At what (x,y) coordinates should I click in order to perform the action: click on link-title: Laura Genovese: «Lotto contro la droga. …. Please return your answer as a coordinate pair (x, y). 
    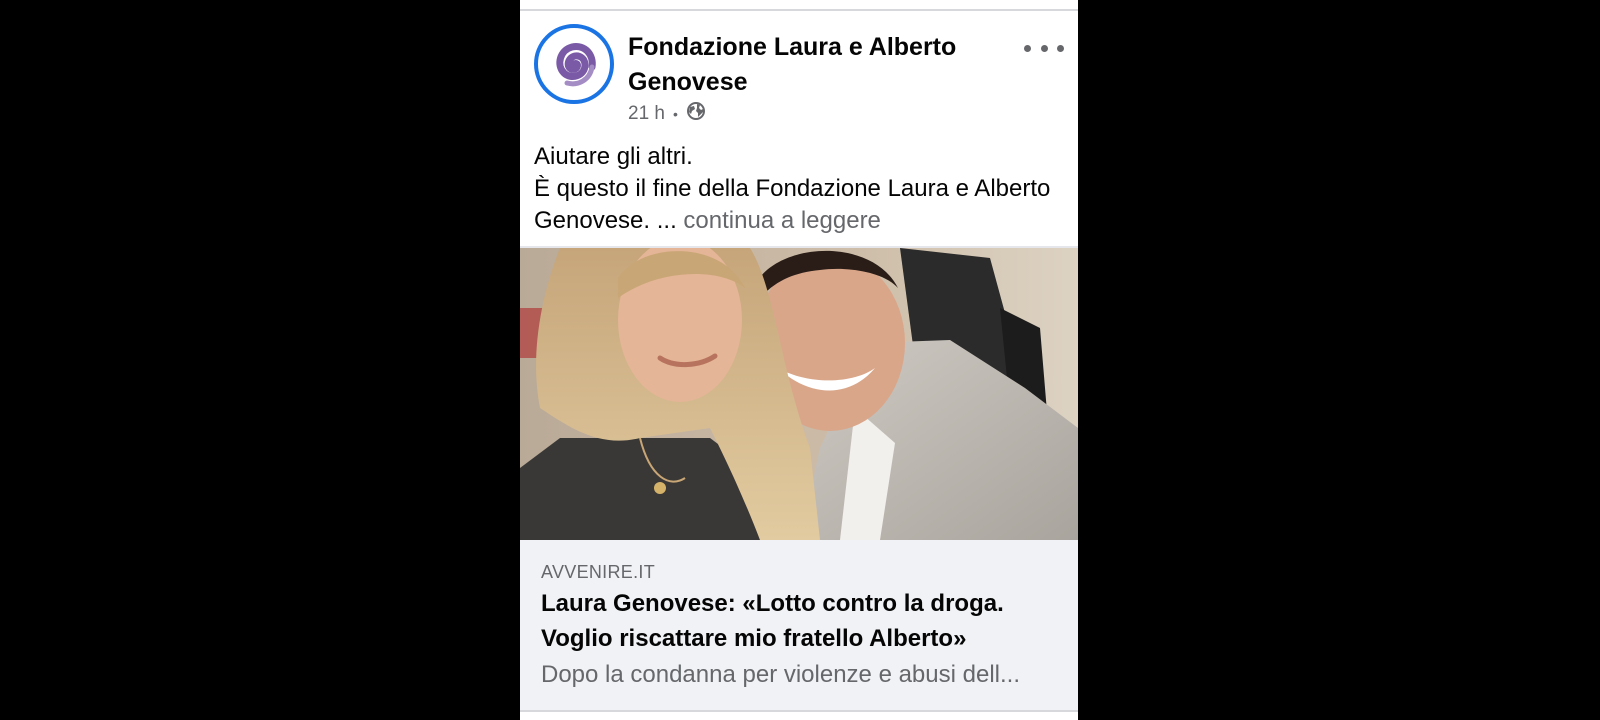
    Looking at the image, I should click on (801, 621).